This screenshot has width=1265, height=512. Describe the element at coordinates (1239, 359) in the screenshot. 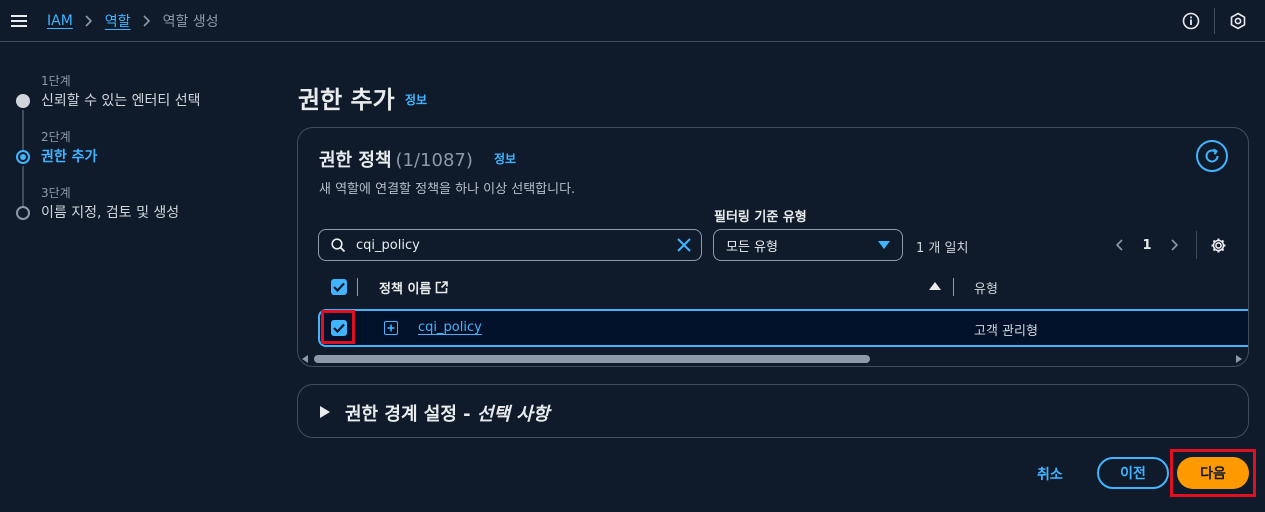

I see `scroll-right-icon` at that location.